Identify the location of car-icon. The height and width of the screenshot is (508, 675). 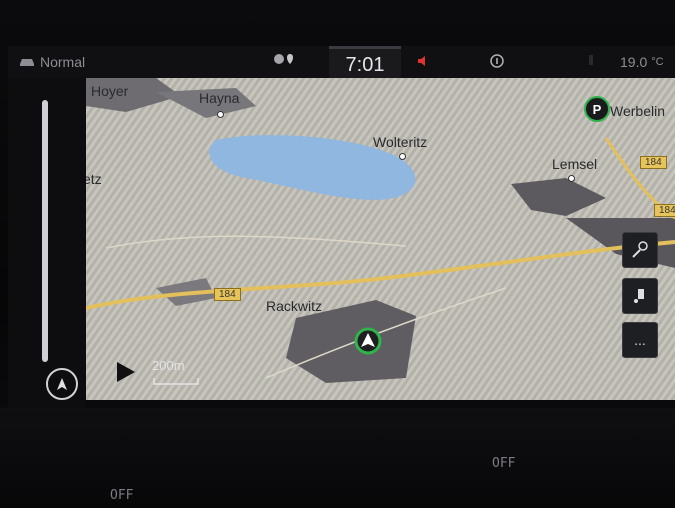
(27, 62).